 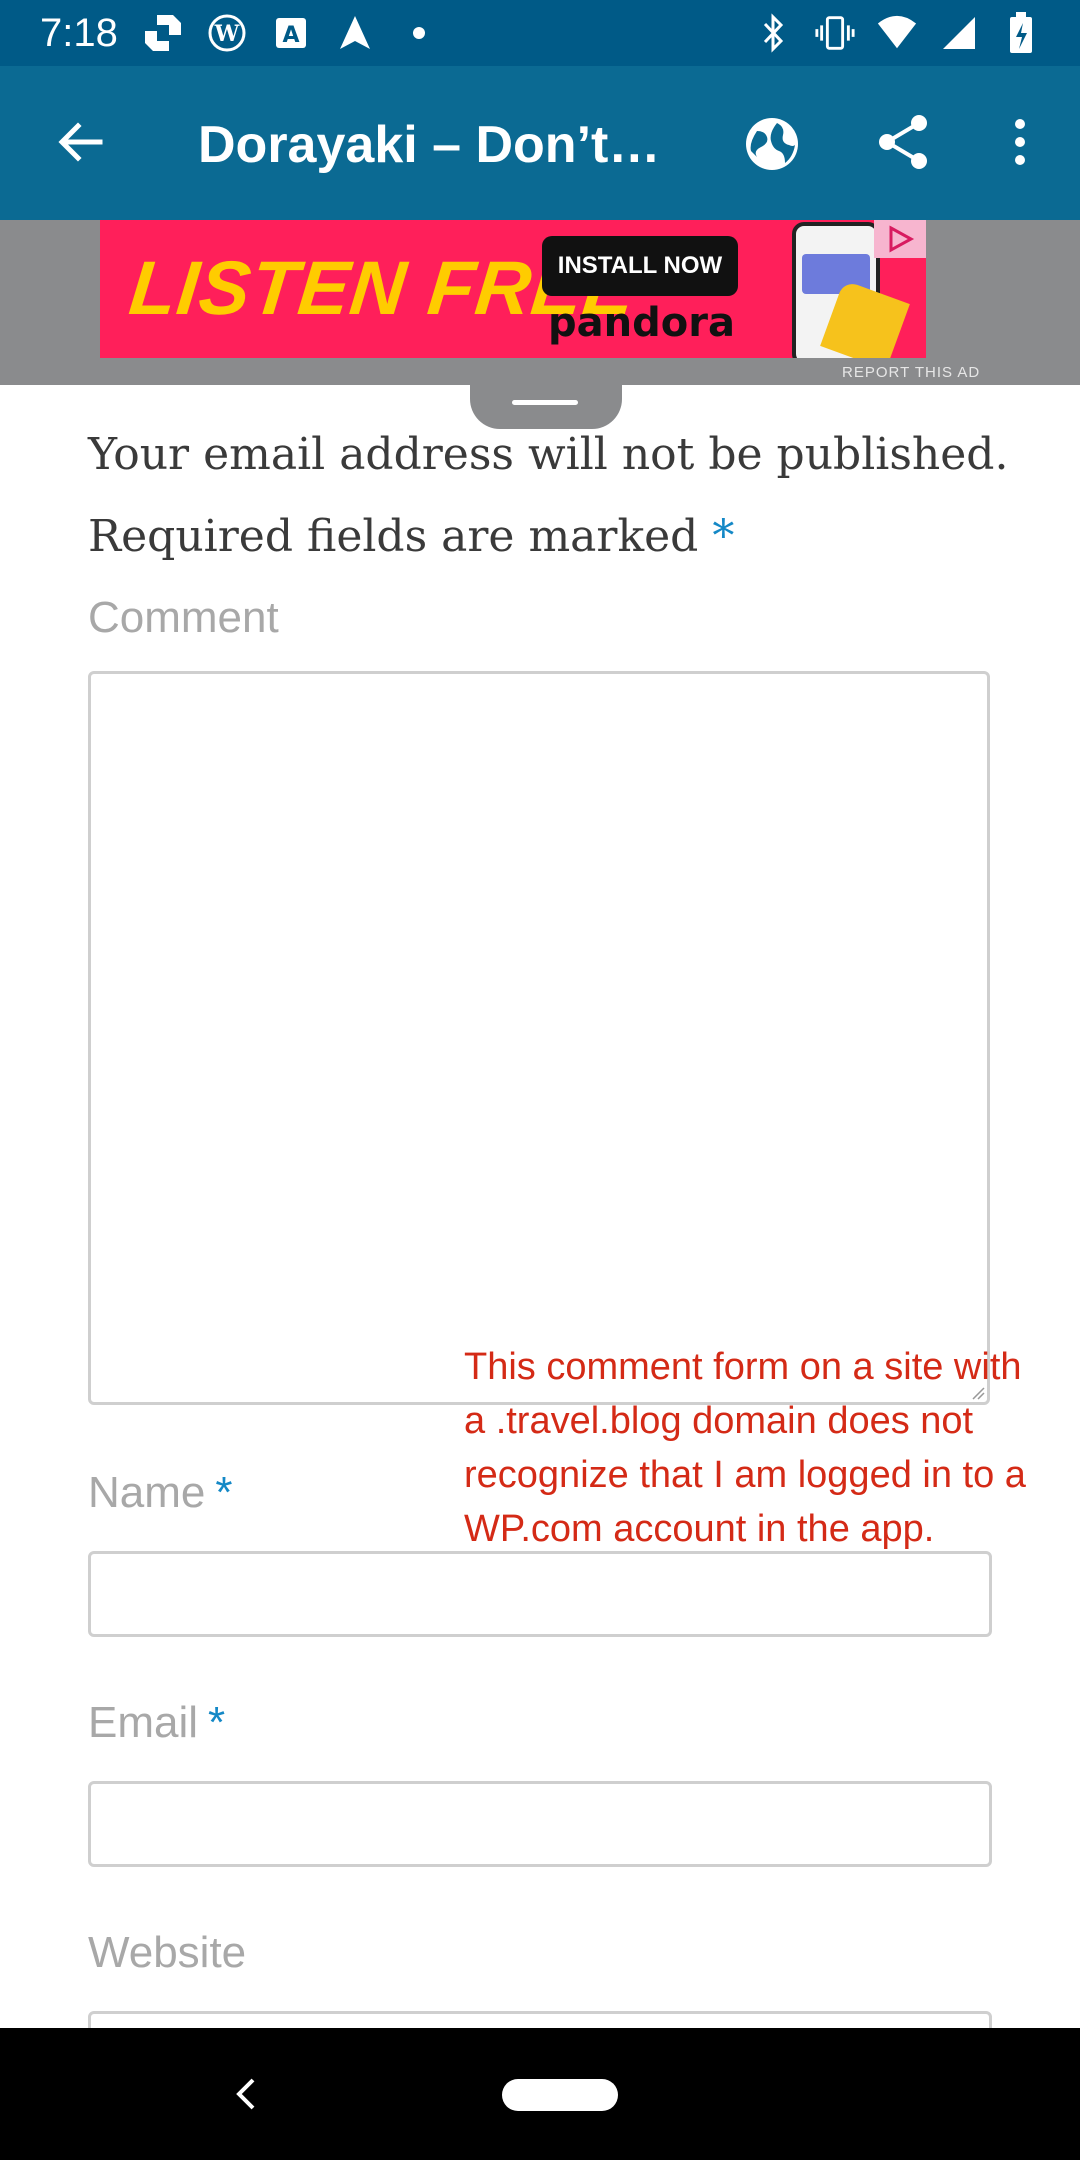 I want to click on name-required-marker: *, so click(x=224, y=1492).